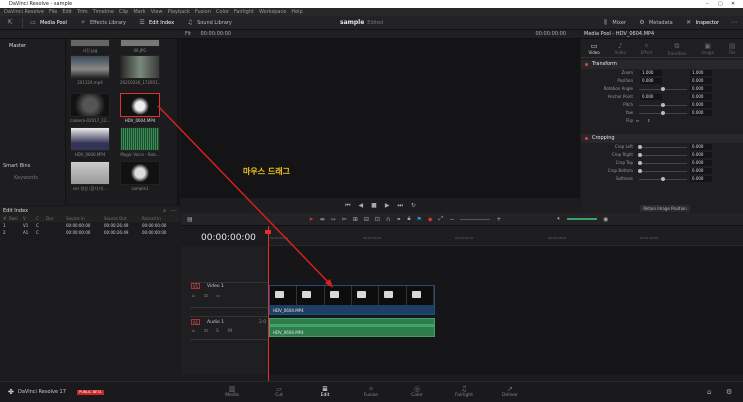 The image size is (743, 402). What do you see at coordinates (701, 179) in the screenshot?
I see `softness-field: 0.000` at bounding box center [701, 179].